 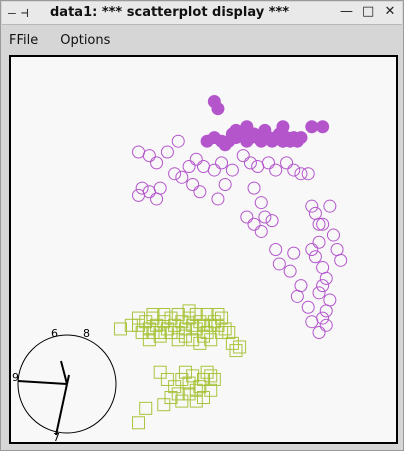 What do you see at coordinates (225, 145) in the screenshot?
I see `scatter-point-s0-p31` at bounding box center [225, 145].